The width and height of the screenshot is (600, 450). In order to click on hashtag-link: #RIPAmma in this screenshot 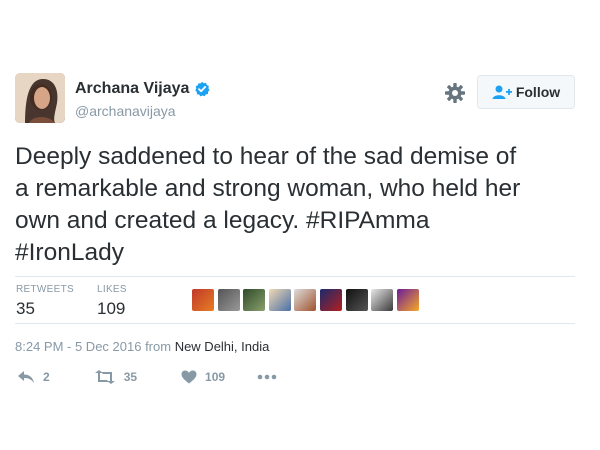, I will do `click(367, 220)`.